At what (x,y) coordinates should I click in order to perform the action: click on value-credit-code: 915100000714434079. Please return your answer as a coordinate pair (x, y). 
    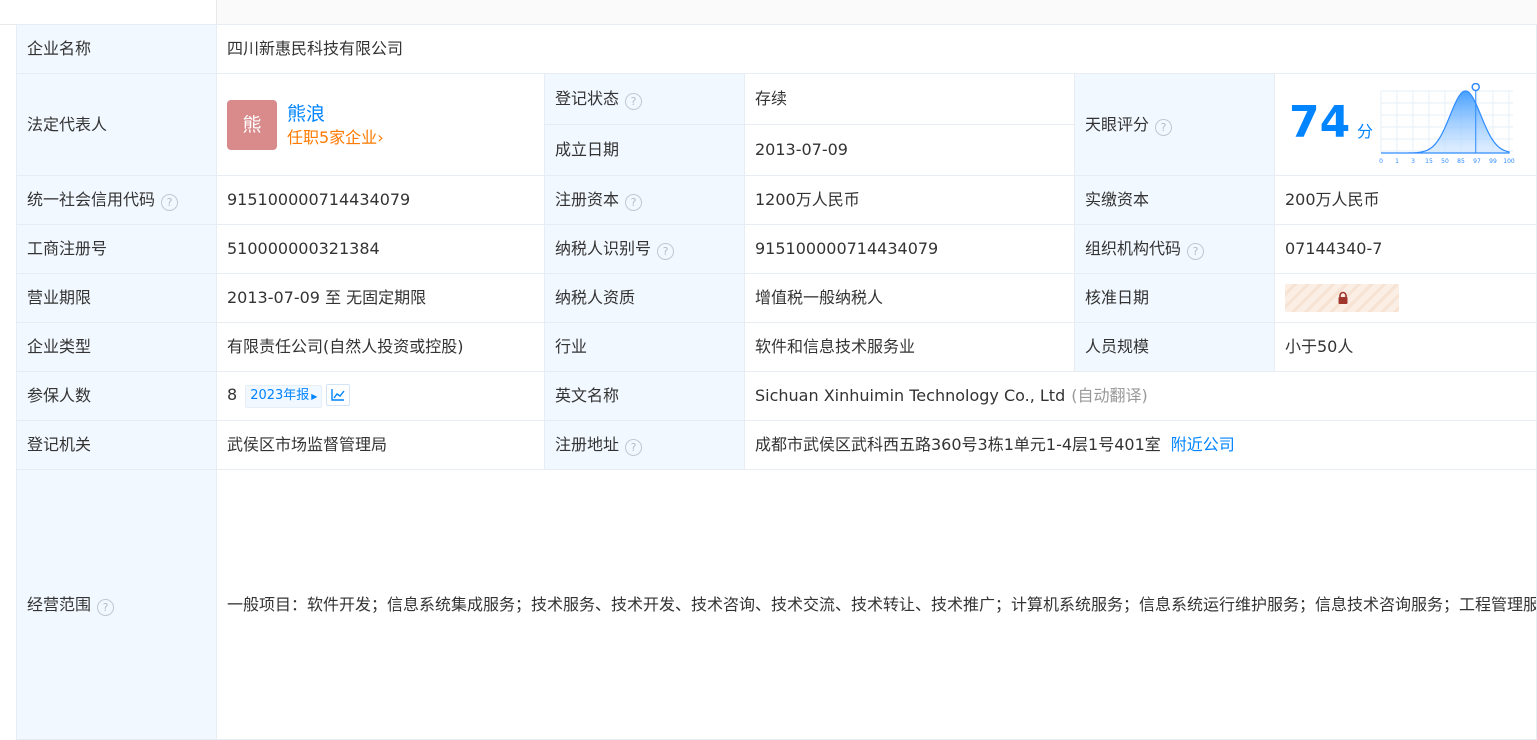
    Looking at the image, I should click on (380, 200).